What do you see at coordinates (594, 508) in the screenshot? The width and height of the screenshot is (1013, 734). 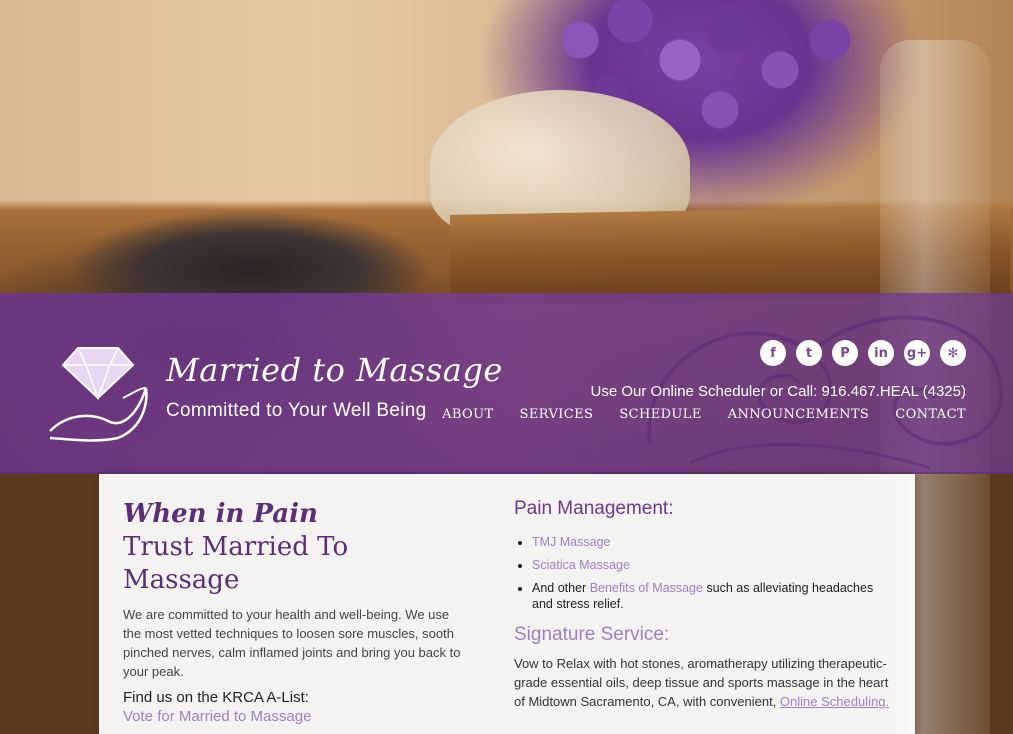 I see `pain-management-heading: Pain Management:` at bounding box center [594, 508].